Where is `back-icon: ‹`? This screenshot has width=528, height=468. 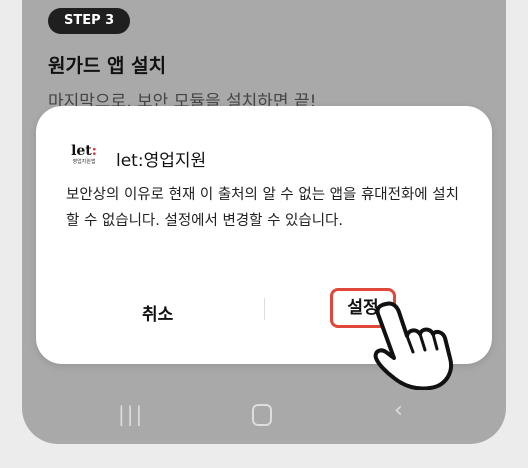 back-icon: ‹ is located at coordinates (398, 410).